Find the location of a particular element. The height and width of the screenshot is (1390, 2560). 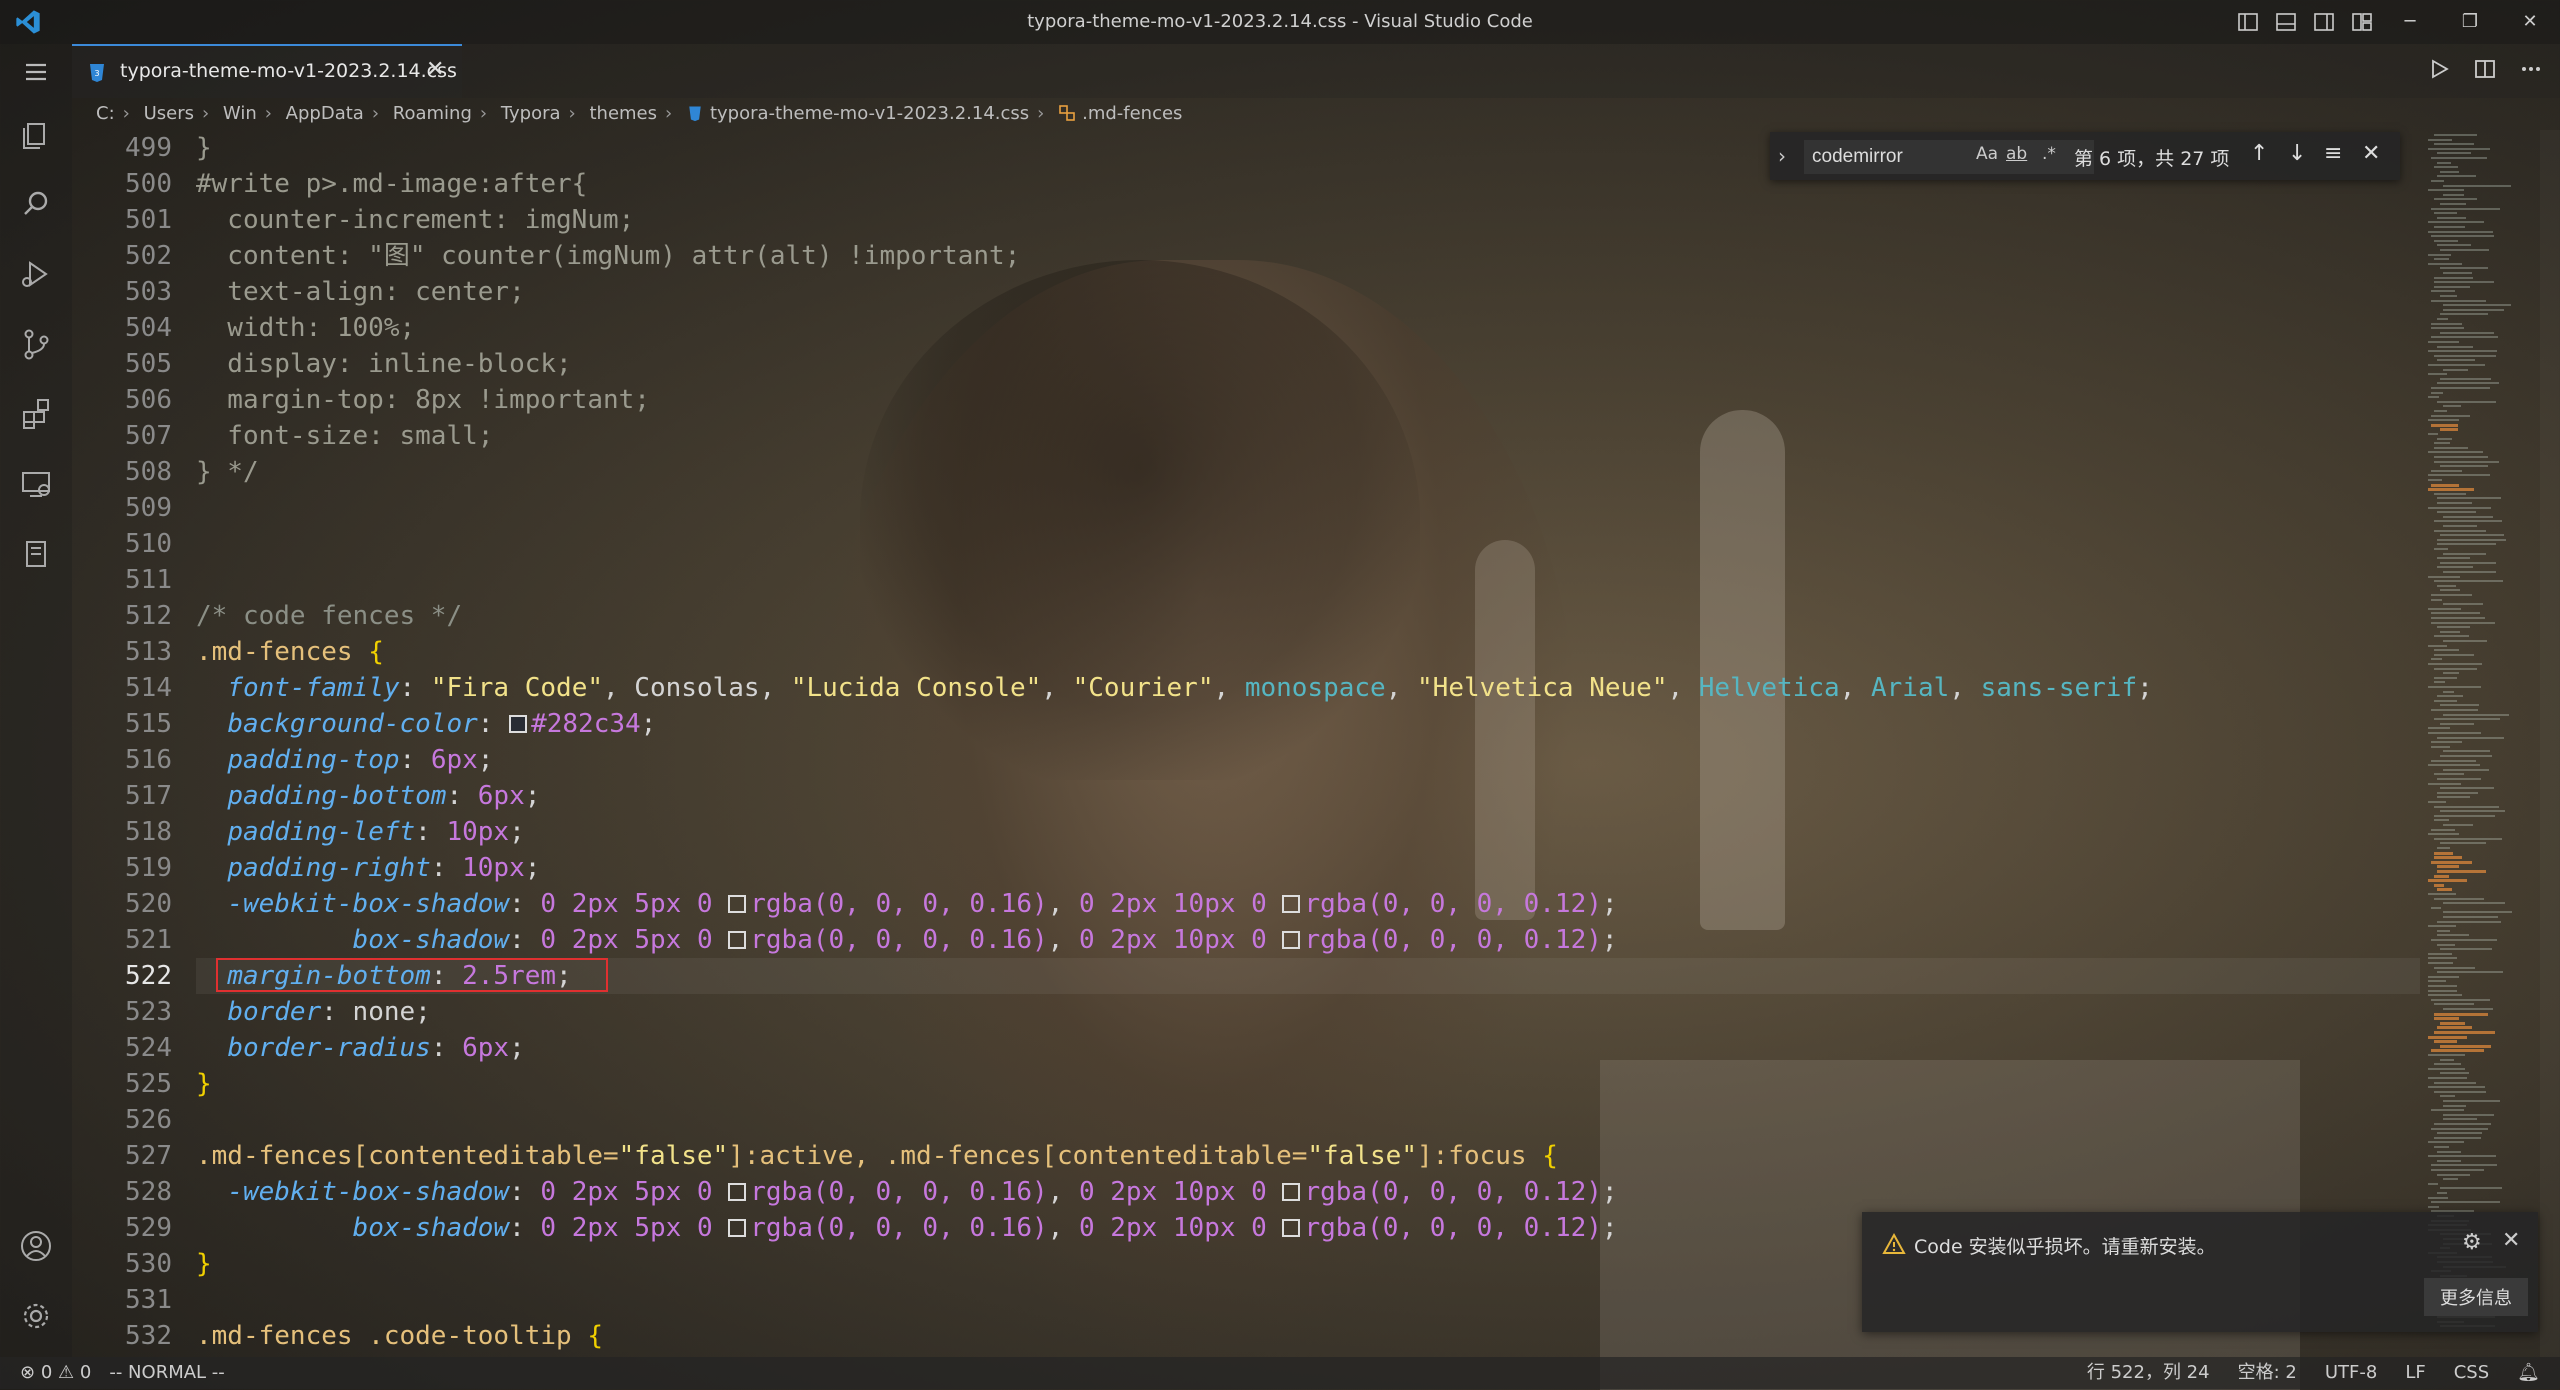

more-info-button: 更多信息 is located at coordinates (2476, 1297).